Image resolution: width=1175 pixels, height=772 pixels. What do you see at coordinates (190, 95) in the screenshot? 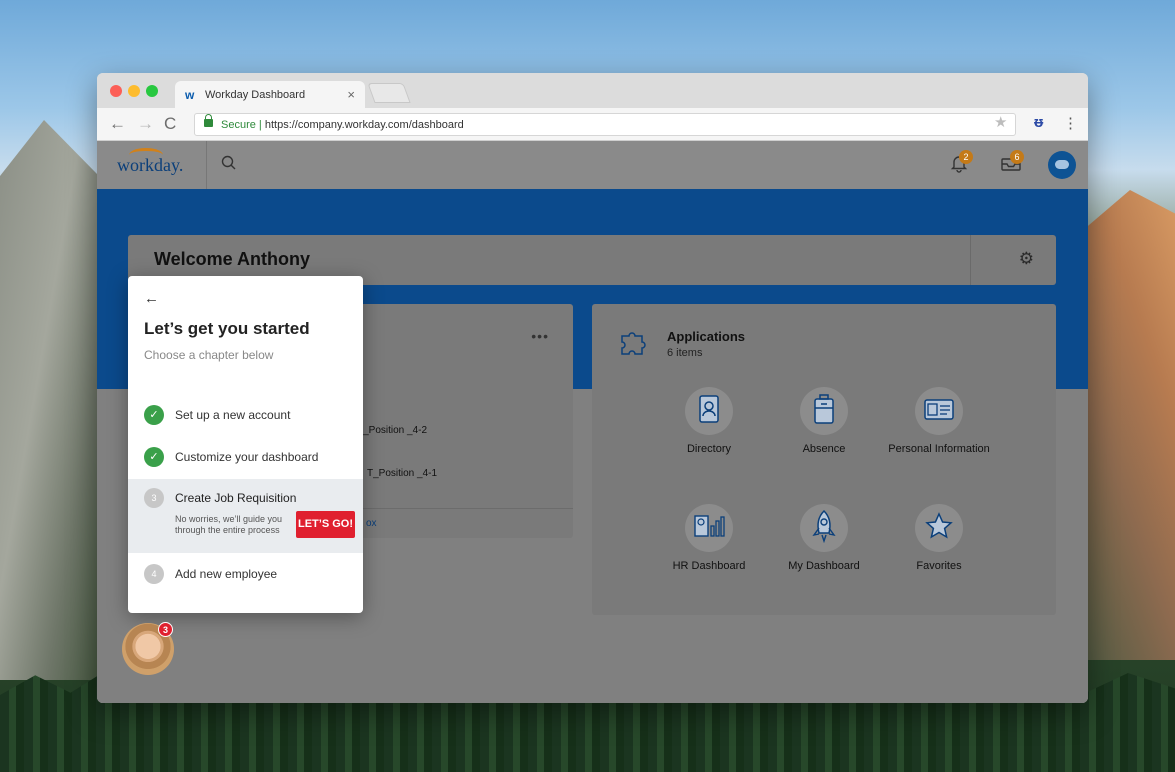
I see `workday-favicon-icon: w` at bounding box center [190, 95].